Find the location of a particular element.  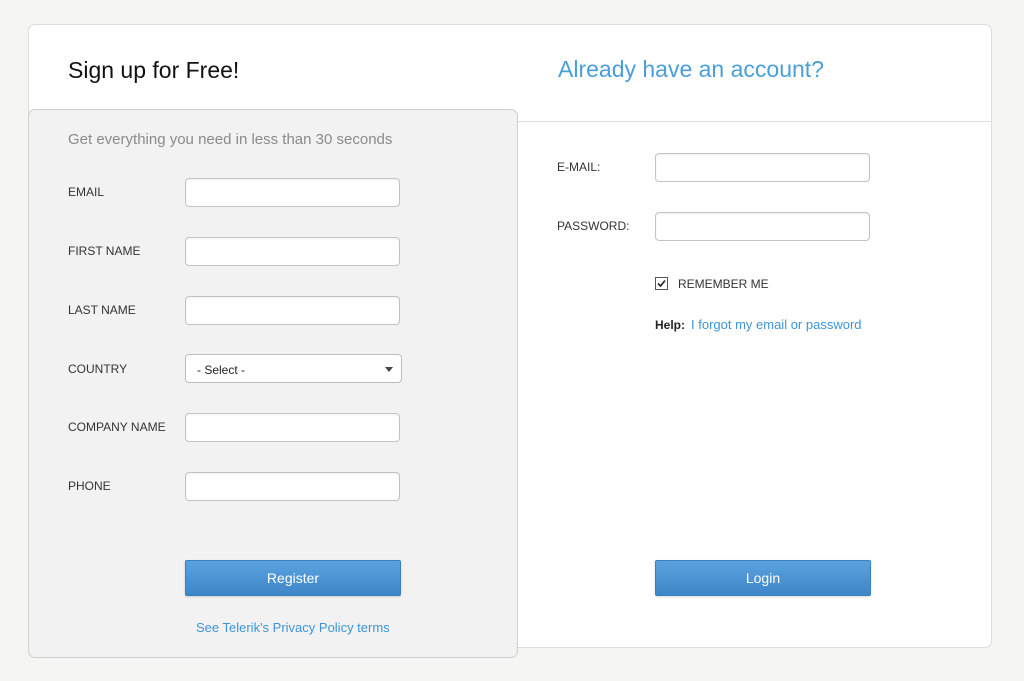

last-name-label: LAST NAME is located at coordinates (102, 310).